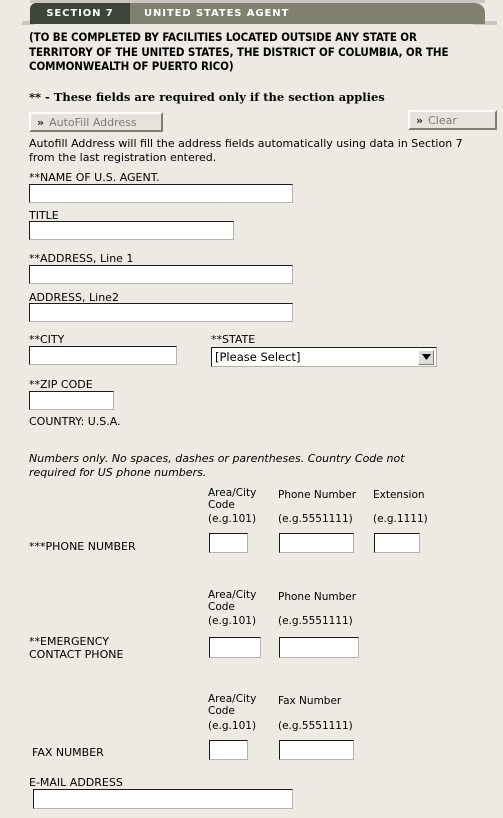 The image size is (503, 818). I want to click on agent-name-label: **NAME OF U.S. AGENT., so click(94, 177).